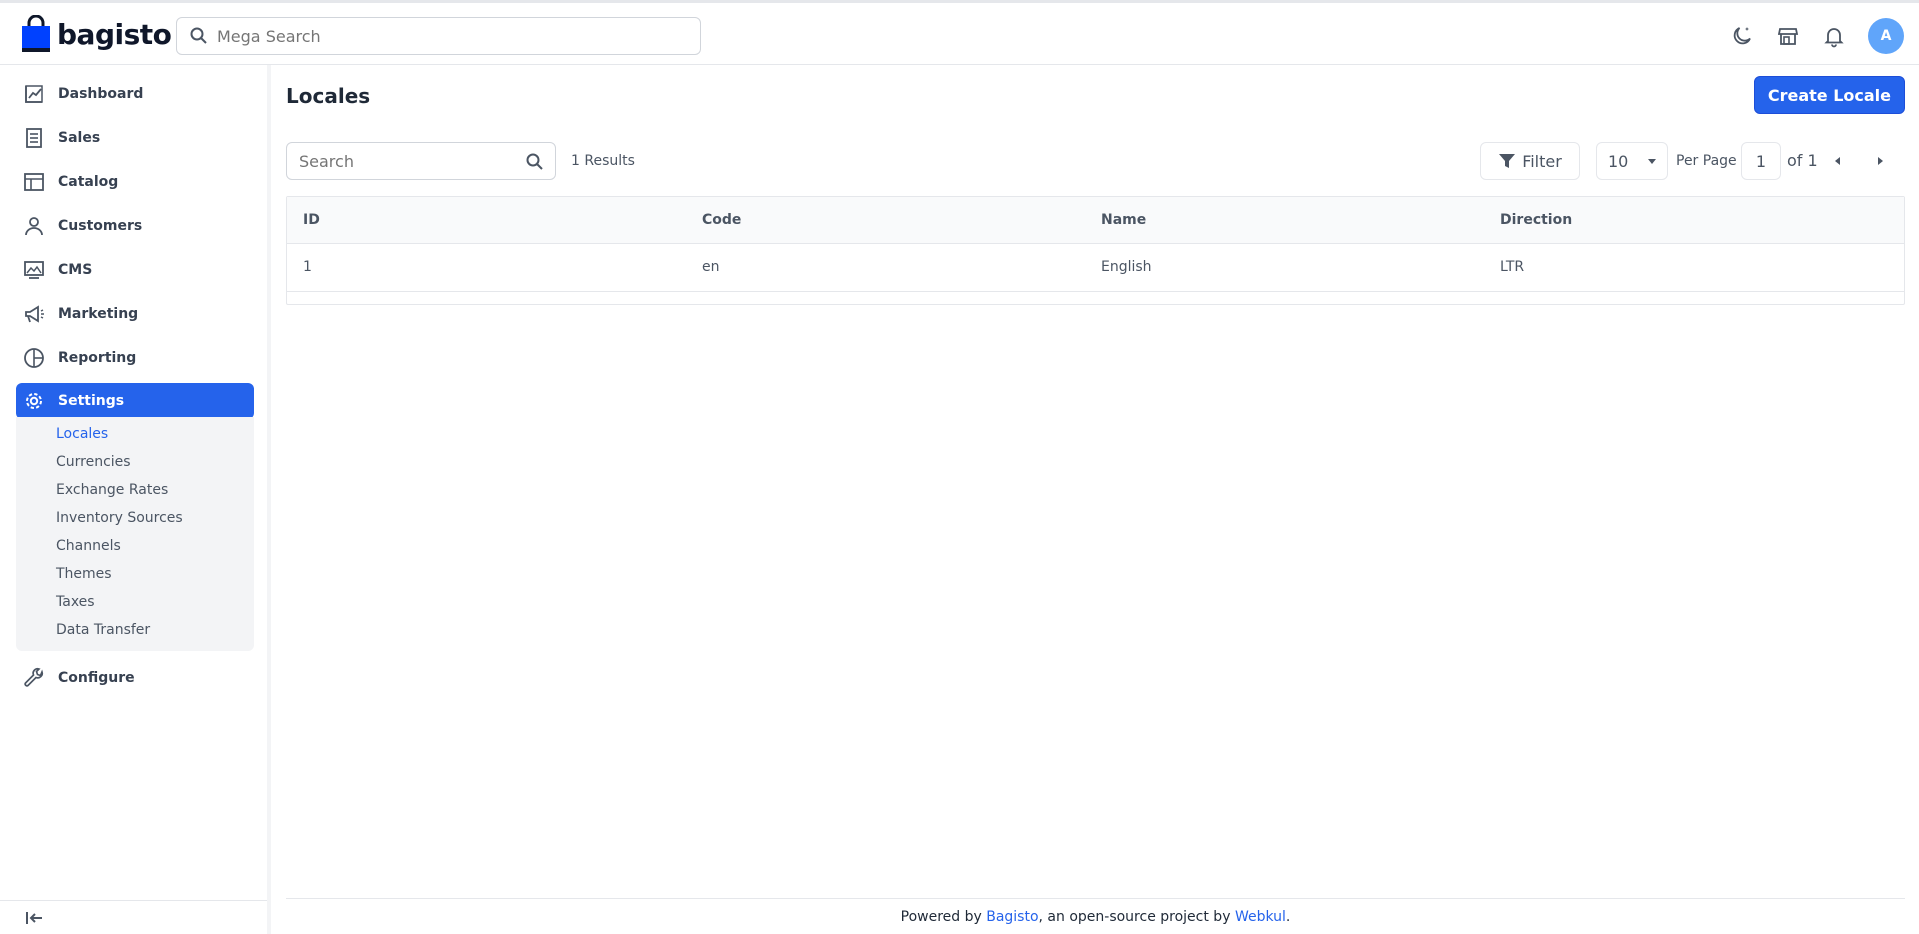 The width and height of the screenshot is (1919, 934). What do you see at coordinates (91, 401) in the screenshot?
I see `sidebar-item-label: Settings` at bounding box center [91, 401].